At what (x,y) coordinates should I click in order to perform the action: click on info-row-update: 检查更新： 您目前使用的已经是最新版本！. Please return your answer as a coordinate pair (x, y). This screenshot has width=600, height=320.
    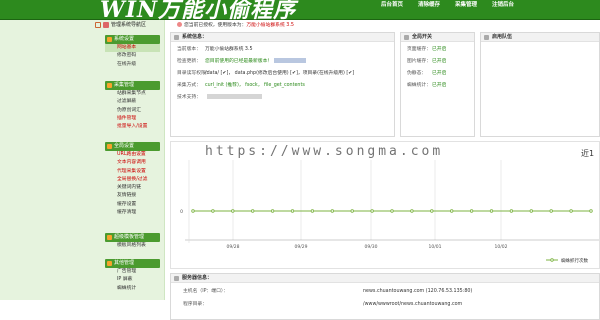
    Looking at the image, I should click on (242, 62).